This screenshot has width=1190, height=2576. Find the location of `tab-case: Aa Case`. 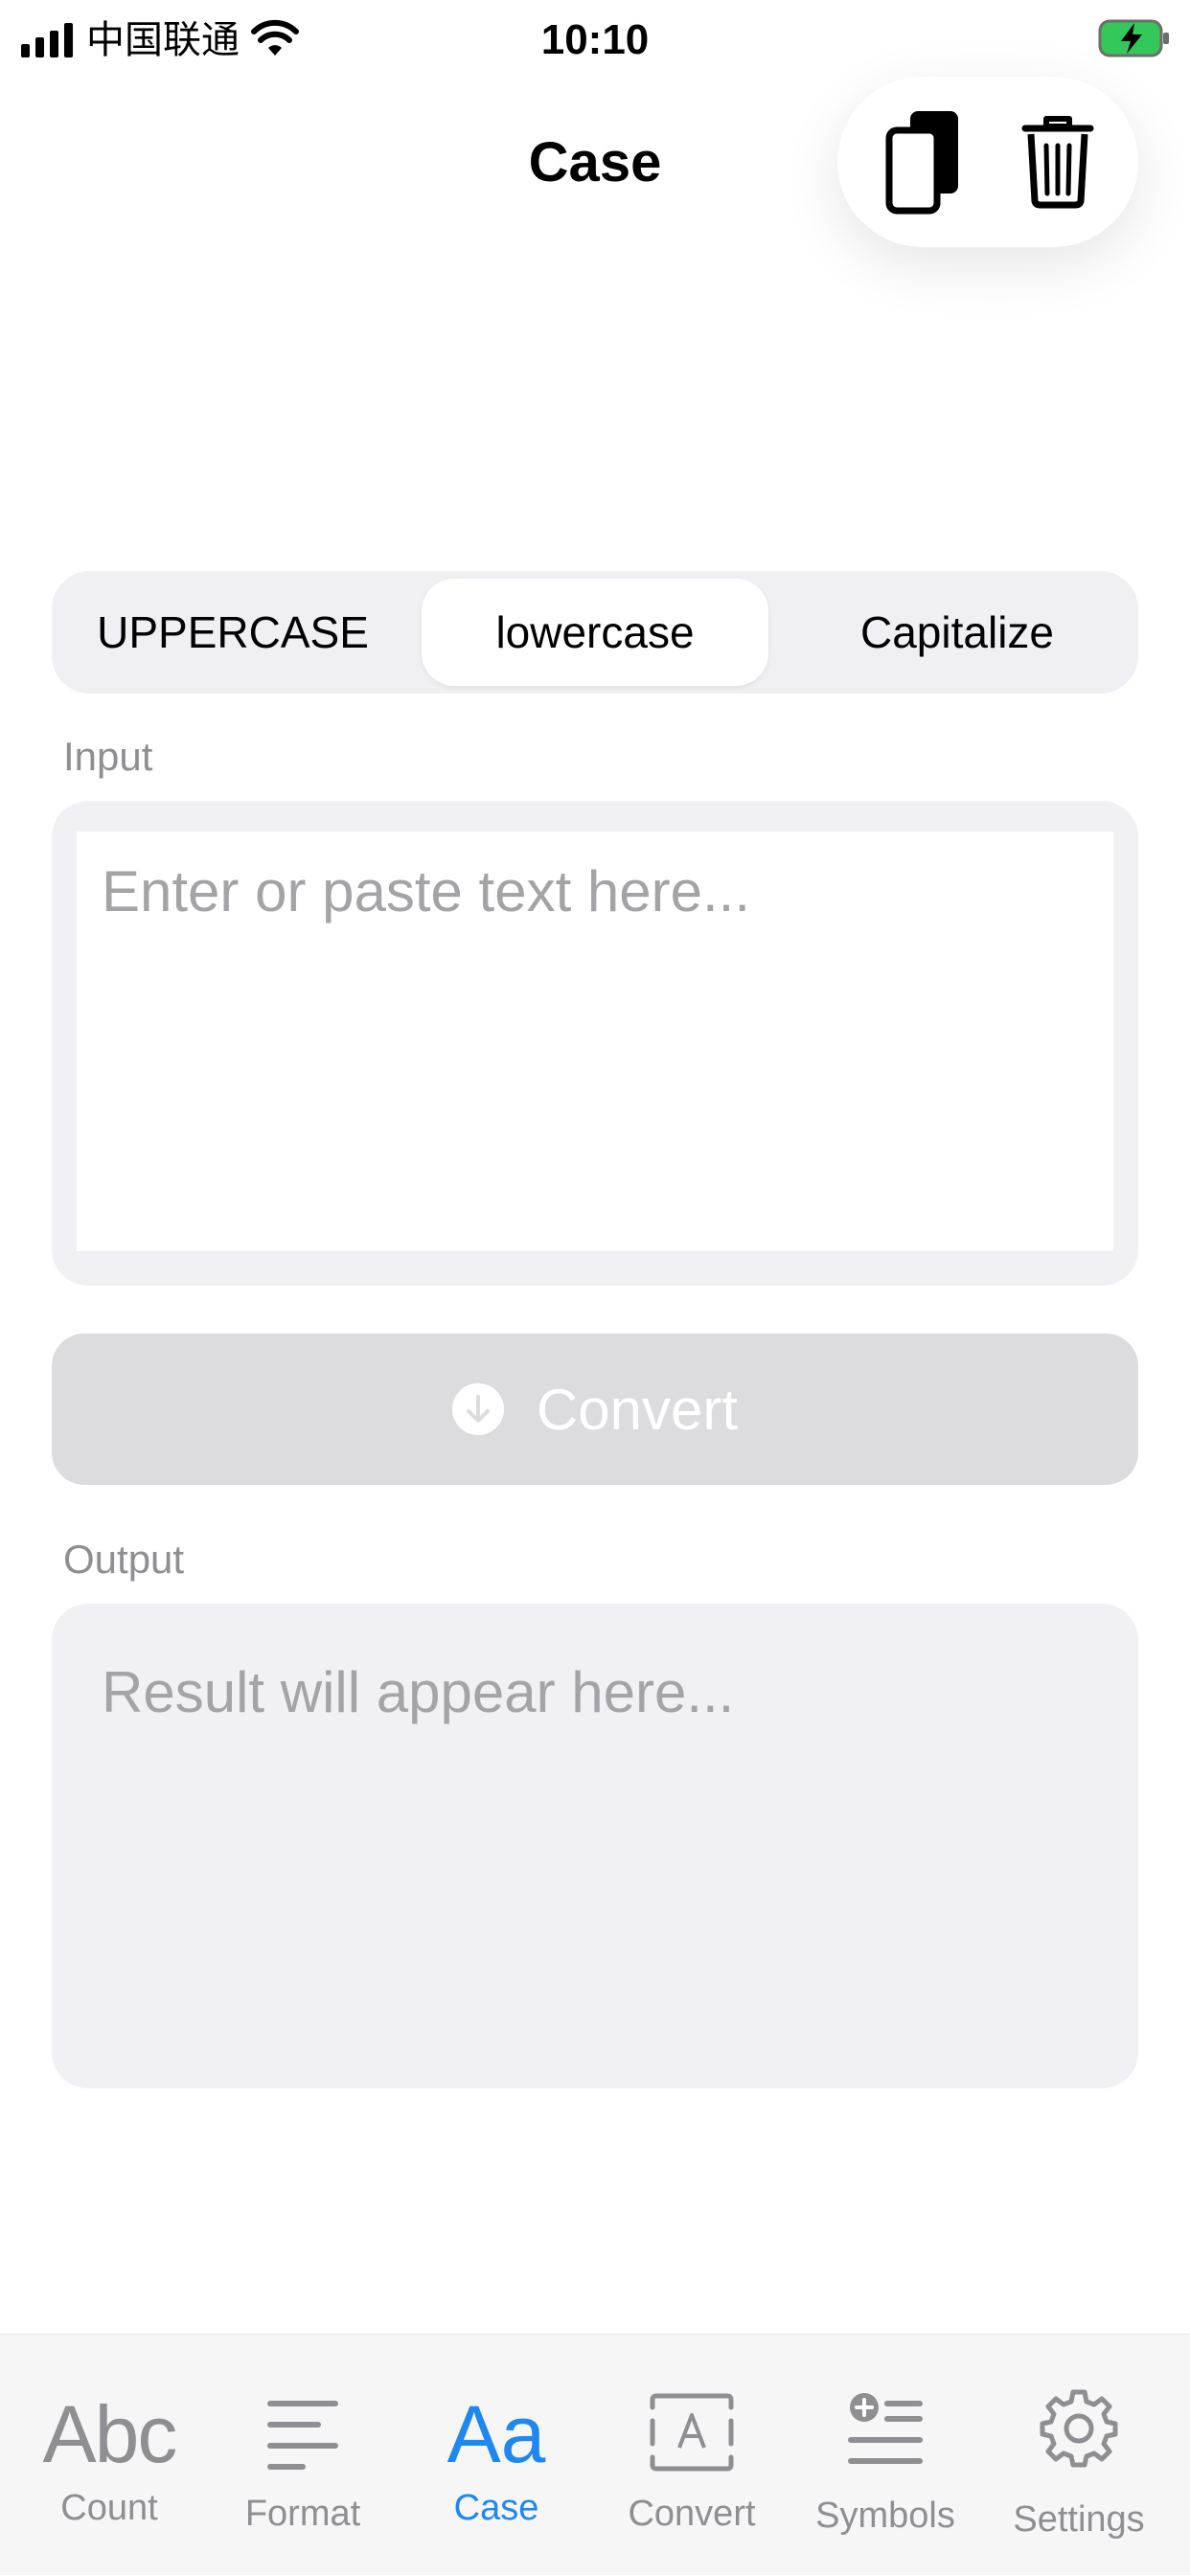

tab-case: Aa Case is located at coordinates (496, 2455).